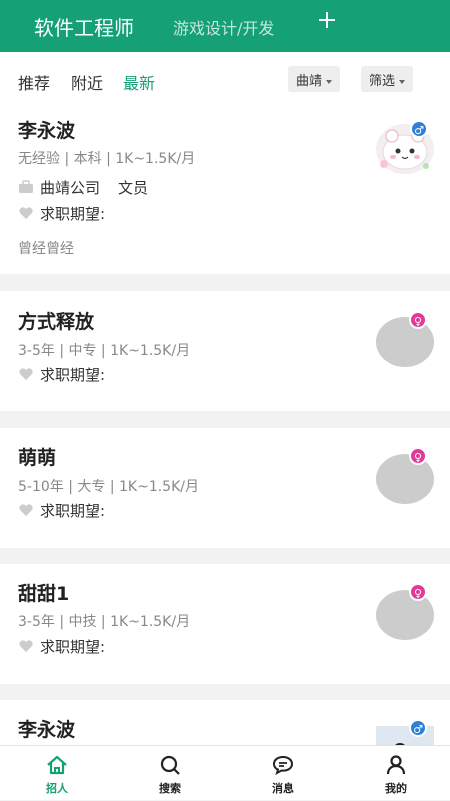 Image resolution: width=450 pixels, height=801 pixels. Describe the element at coordinates (309, 81) in the screenshot. I see `city-dropdown-label: 曲靖` at that location.